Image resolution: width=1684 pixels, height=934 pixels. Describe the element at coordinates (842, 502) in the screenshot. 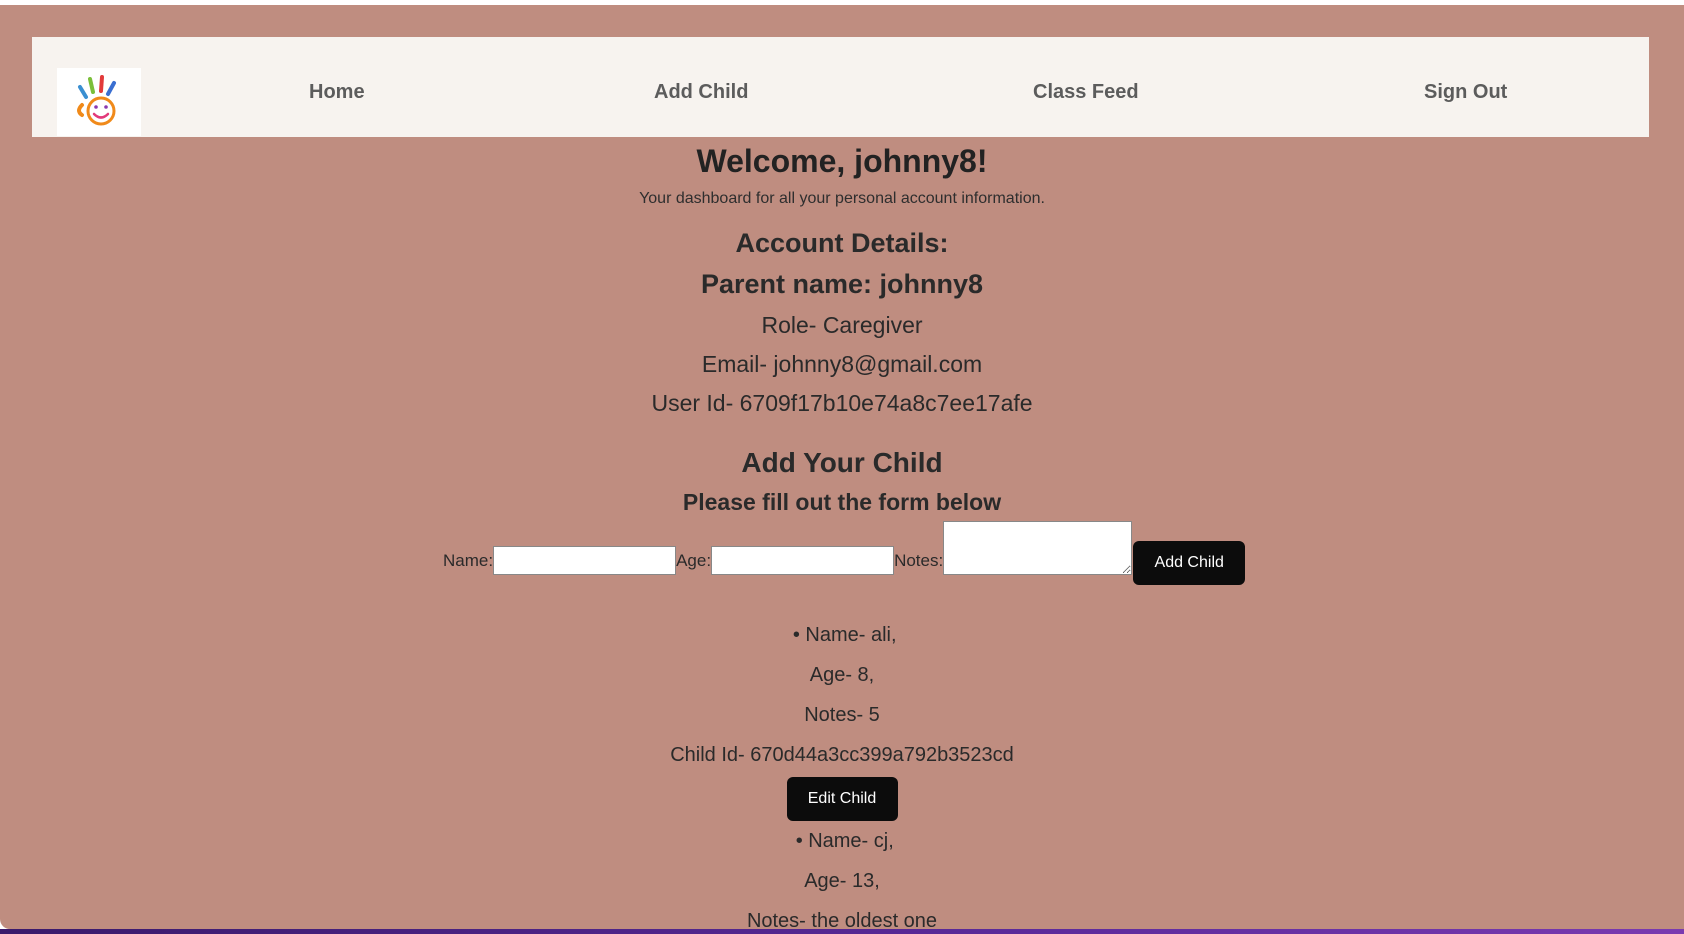

I see `form-instructions: Please fill out the form below` at that location.